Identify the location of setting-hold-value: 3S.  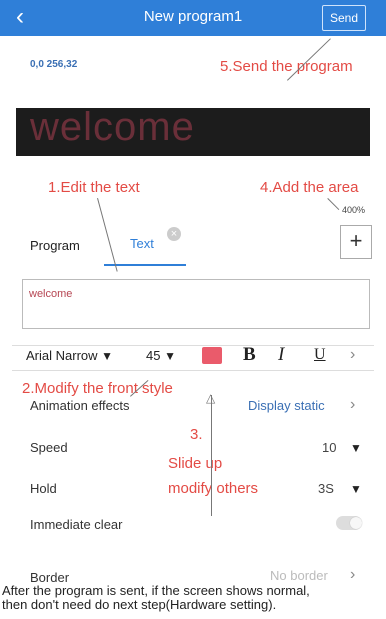
(326, 488).